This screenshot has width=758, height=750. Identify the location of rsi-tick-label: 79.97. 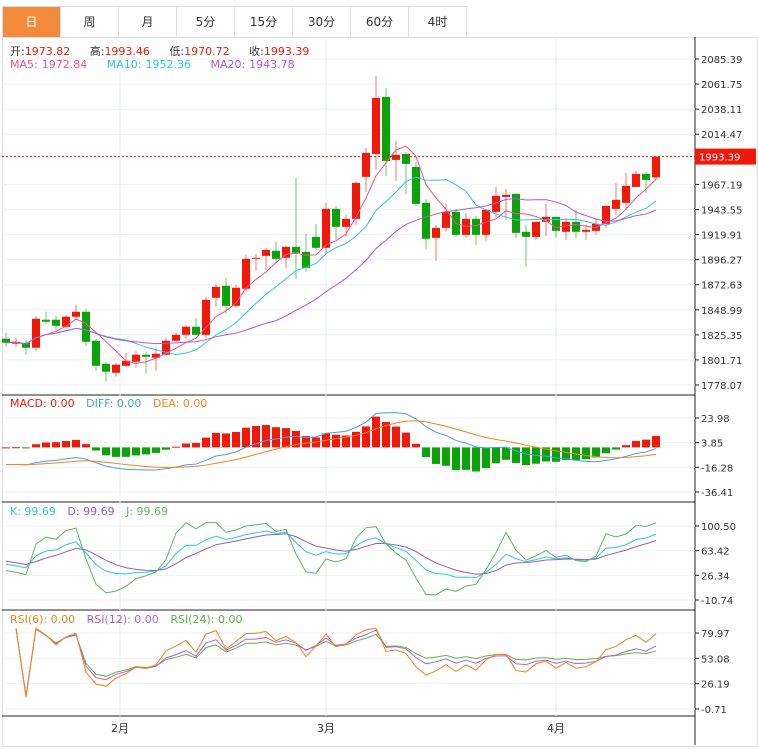
(715, 634).